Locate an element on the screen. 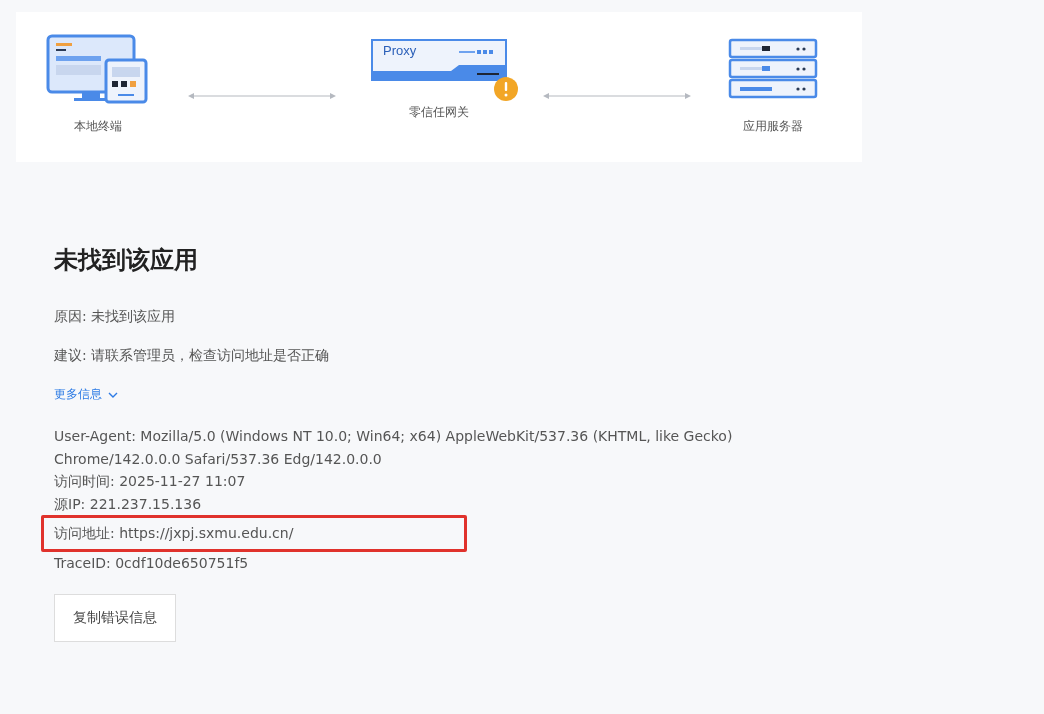 The height and width of the screenshot is (714, 1044). node-label: 零信任网关 is located at coordinates (439, 112).